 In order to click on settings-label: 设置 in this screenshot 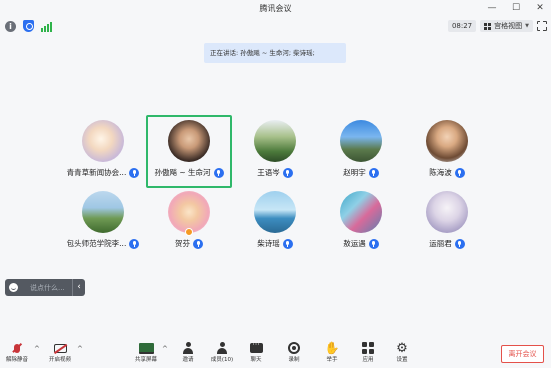, I will do `click(402, 360)`.